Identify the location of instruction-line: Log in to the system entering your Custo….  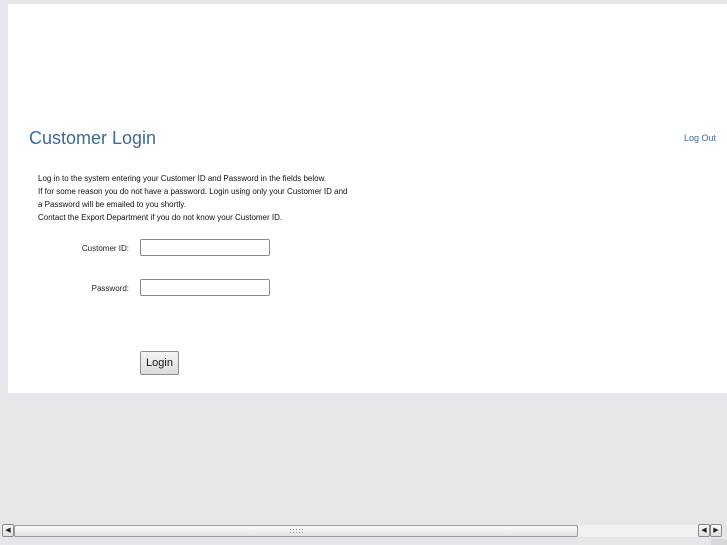
(182, 178).